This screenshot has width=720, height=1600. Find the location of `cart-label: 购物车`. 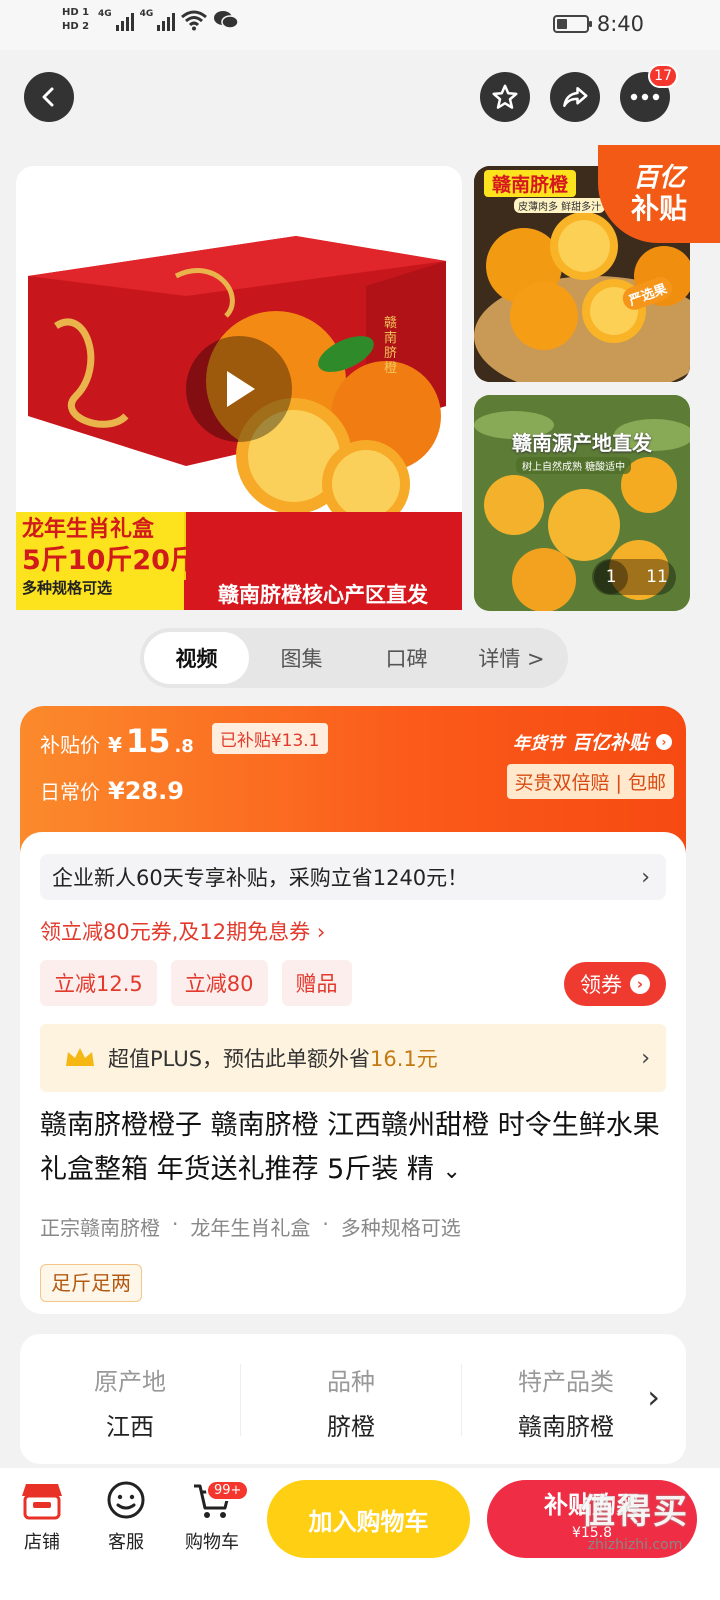

cart-label: 购物车 is located at coordinates (212, 1542).